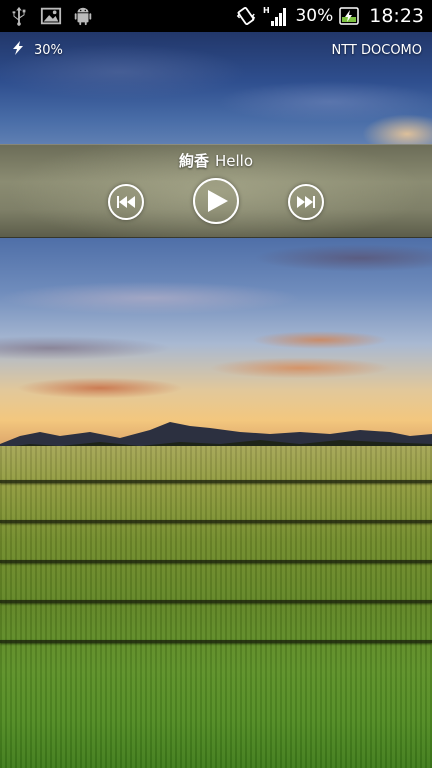  Describe the element at coordinates (266, 10) in the screenshot. I see `svg-text: H` at that location.